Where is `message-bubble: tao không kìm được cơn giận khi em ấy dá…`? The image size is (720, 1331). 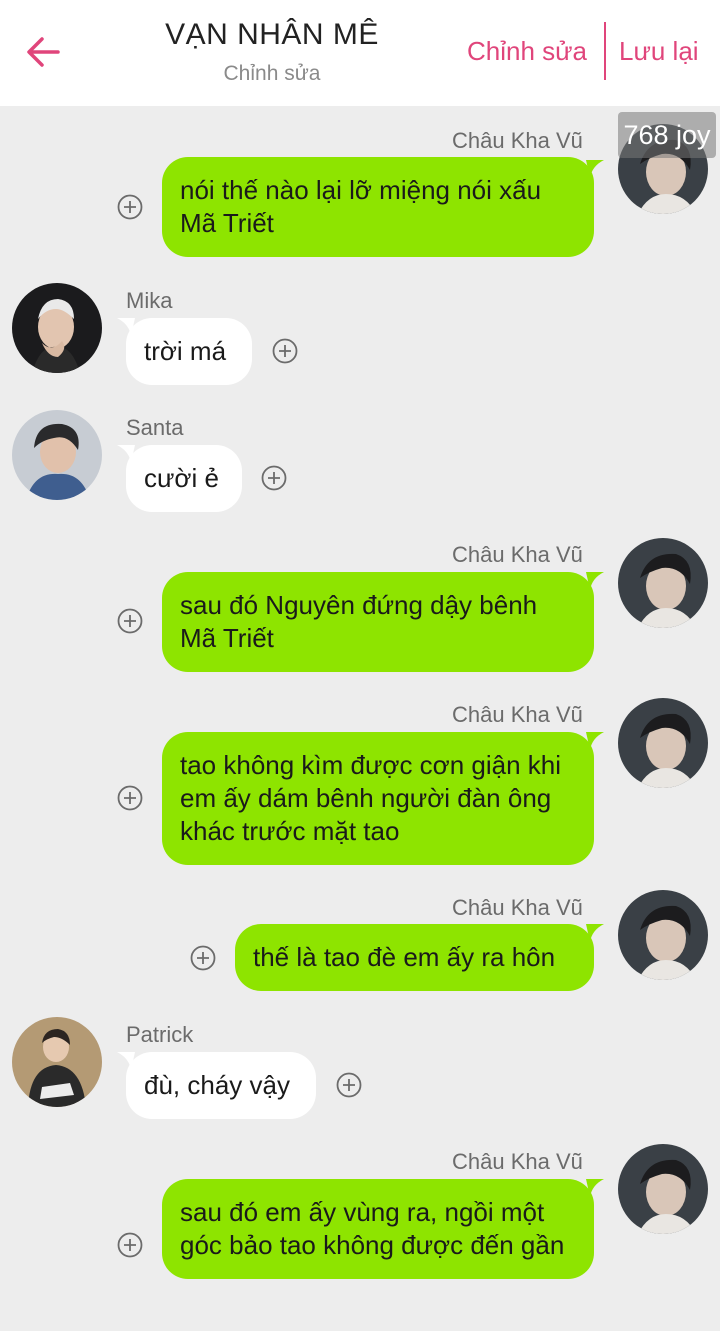 message-bubble: tao không kìm được cơn giận khi em ấy dá… is located at coordinates (378, 798).